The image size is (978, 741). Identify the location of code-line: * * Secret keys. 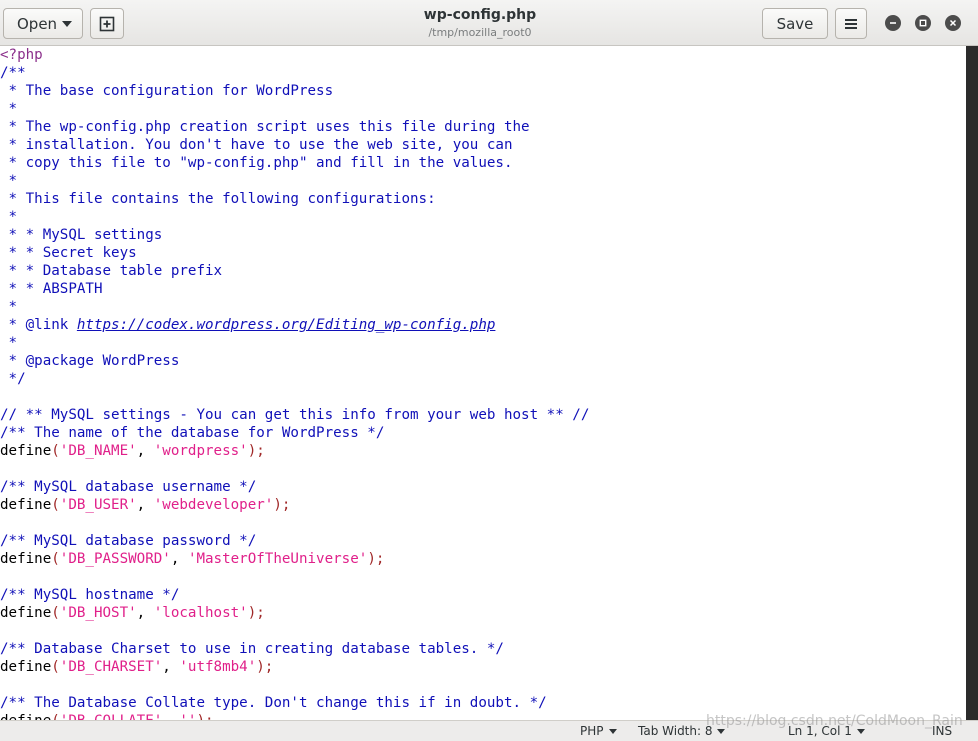
(483, 253).